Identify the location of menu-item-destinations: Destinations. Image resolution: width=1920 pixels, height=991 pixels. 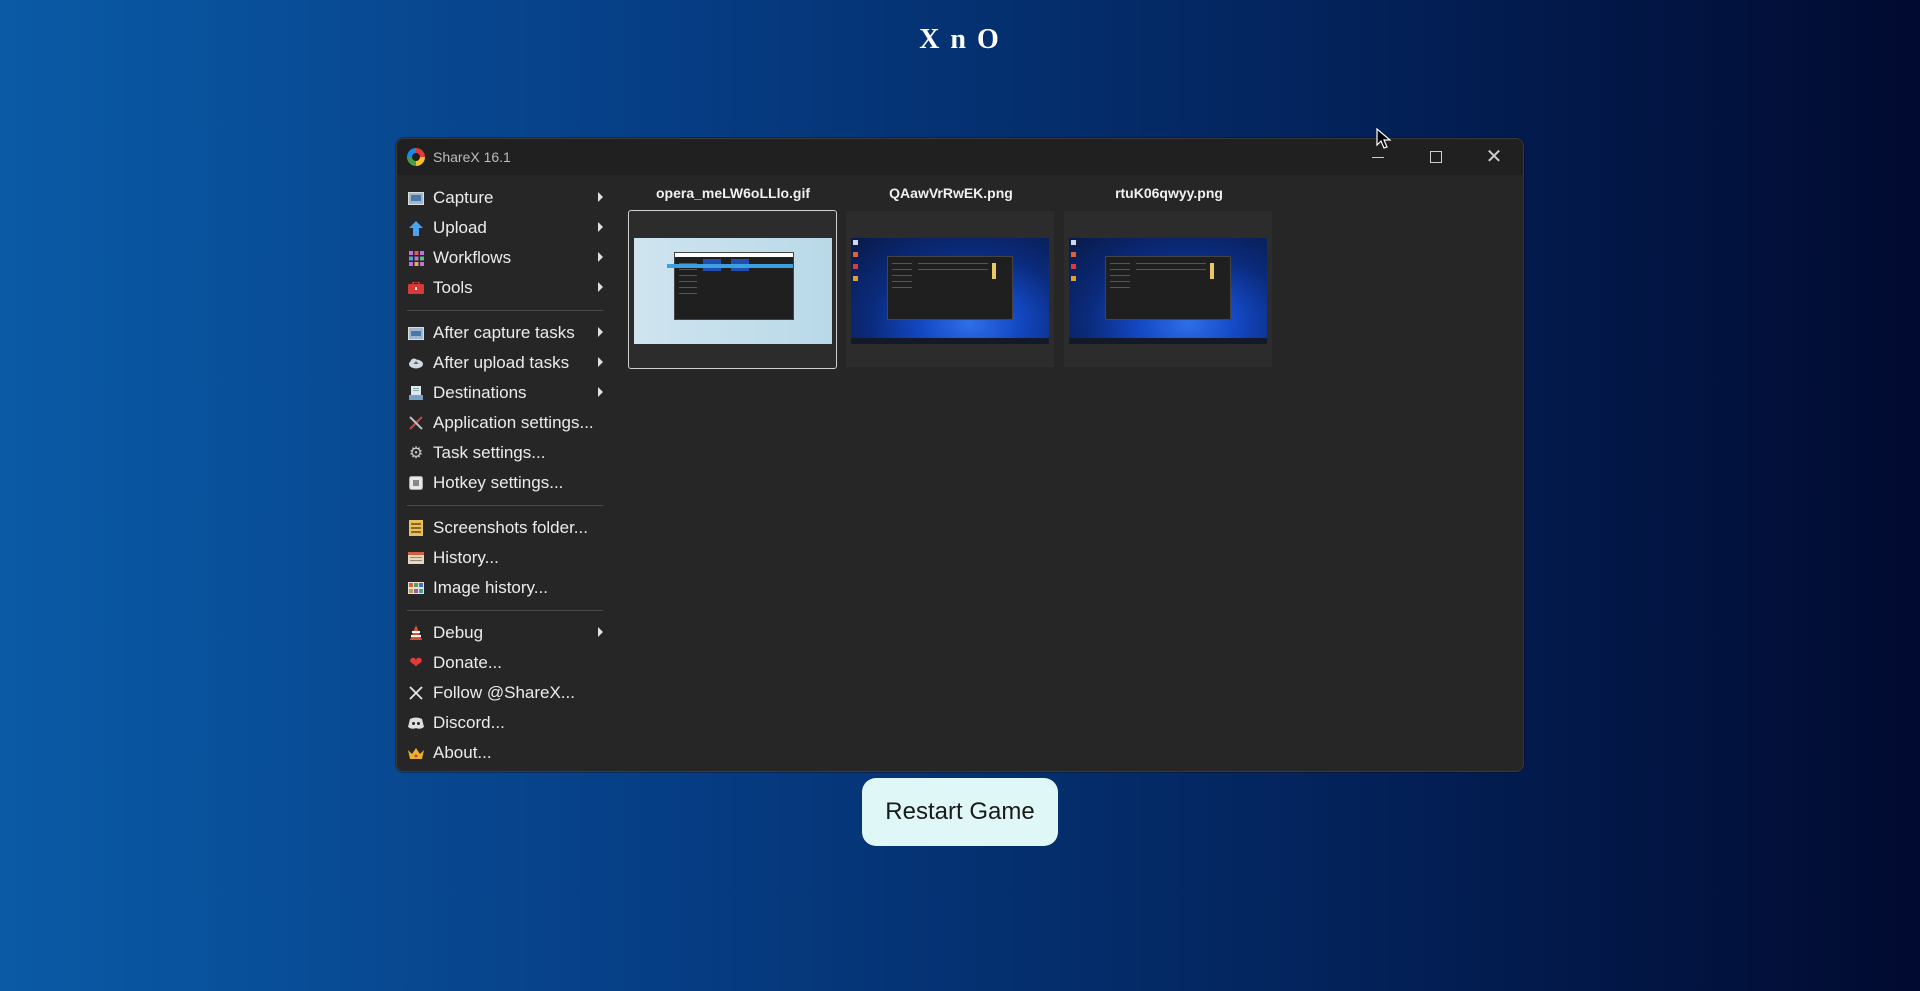
(503, 393).